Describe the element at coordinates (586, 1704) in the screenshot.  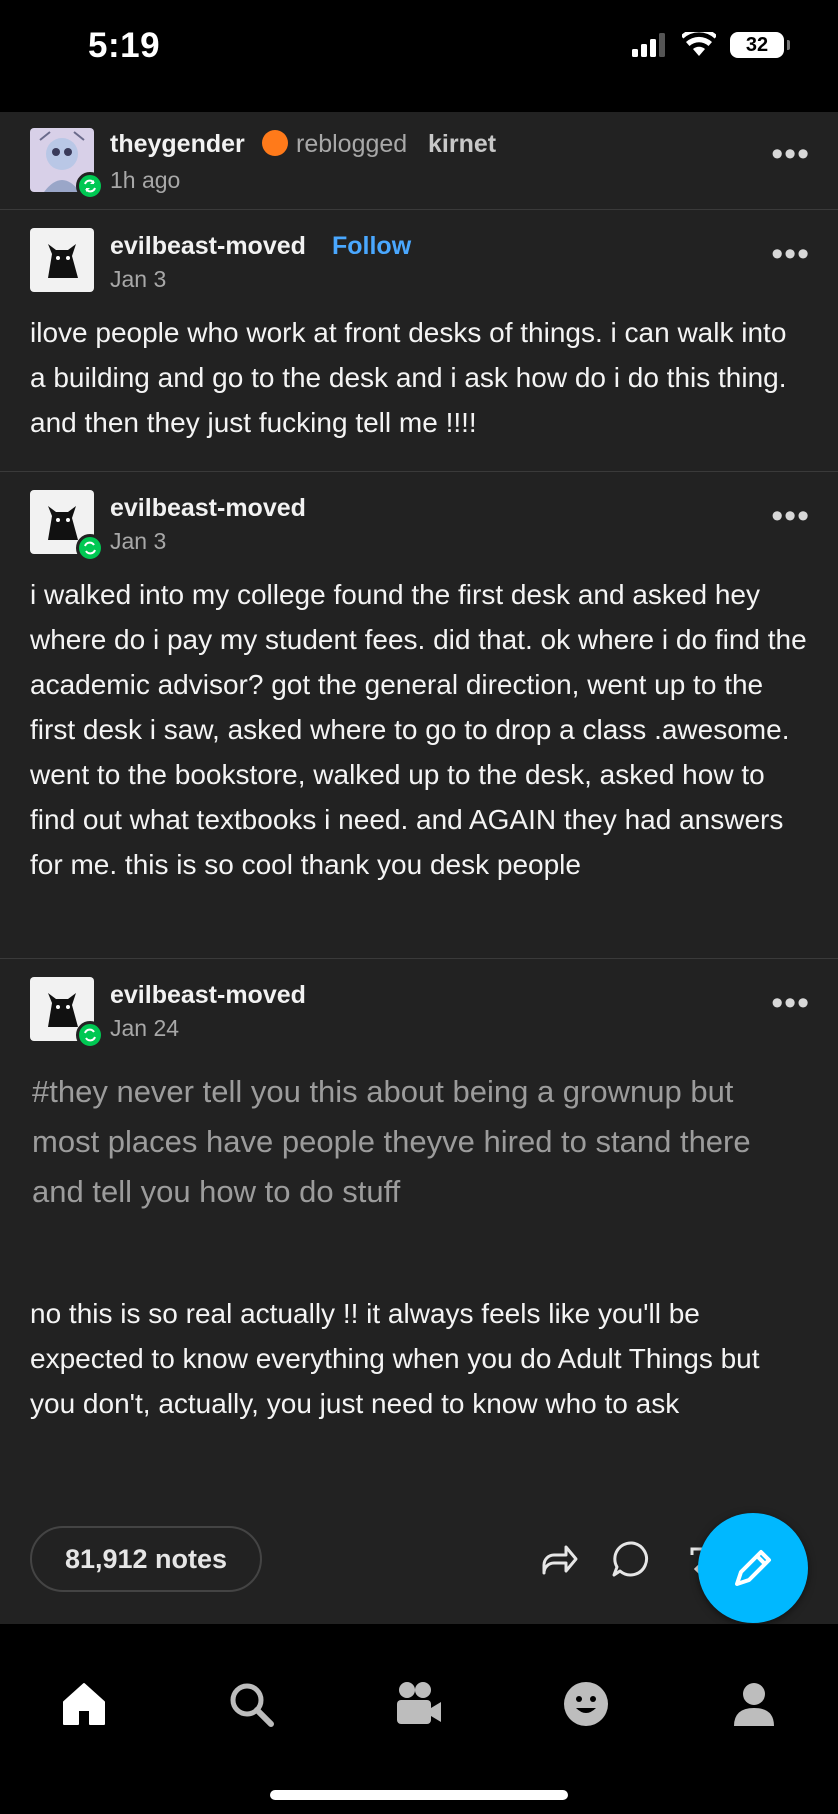
I see `activity-icon` at that location.